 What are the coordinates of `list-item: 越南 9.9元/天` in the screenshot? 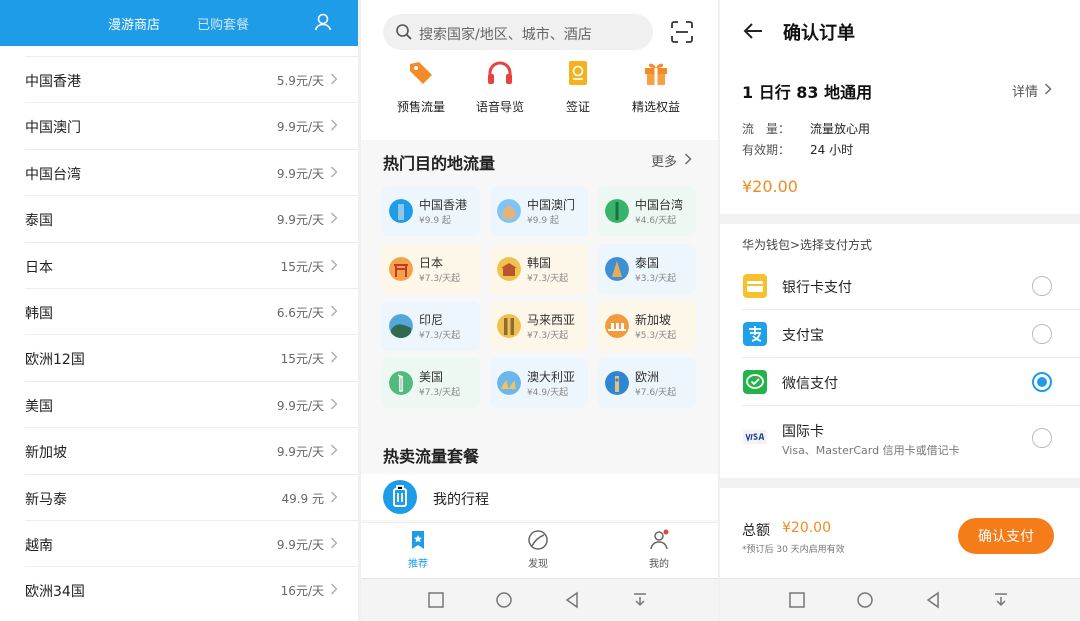 It's located at (191, 542).